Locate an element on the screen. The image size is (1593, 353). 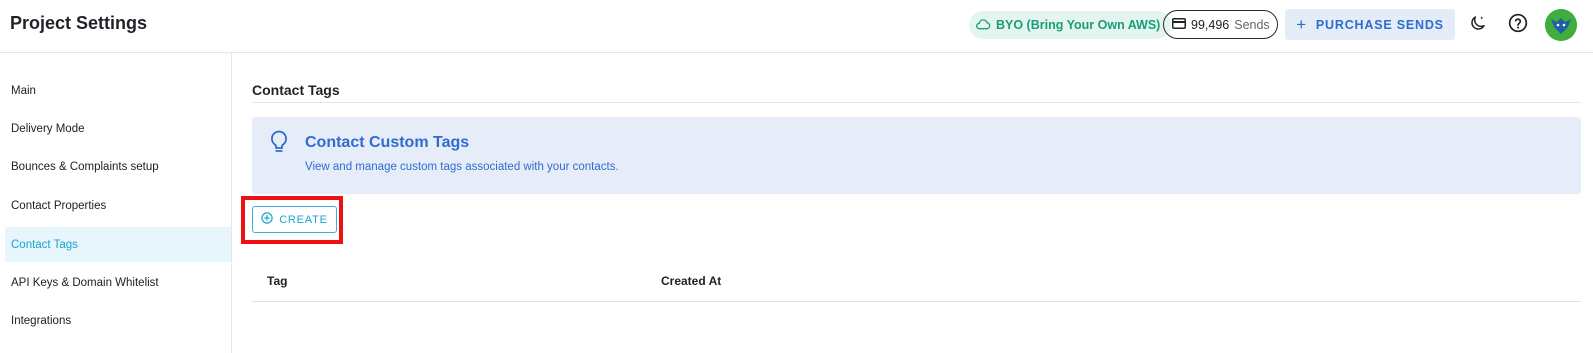
theme-toggle-button is located at coordinates (1478, 25).